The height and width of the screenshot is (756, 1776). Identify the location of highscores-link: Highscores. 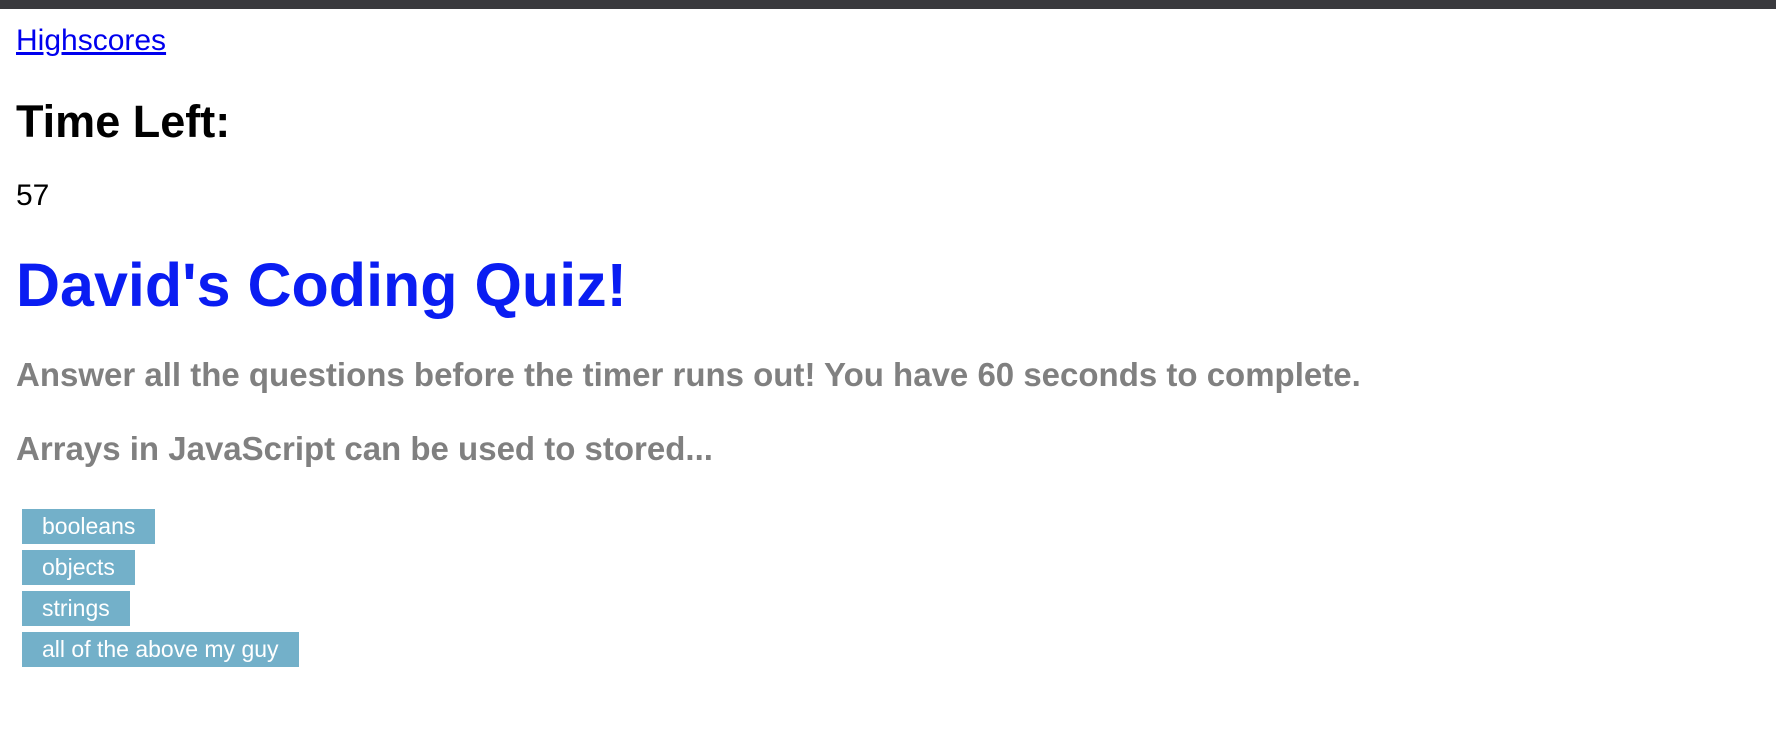
(91, 41).